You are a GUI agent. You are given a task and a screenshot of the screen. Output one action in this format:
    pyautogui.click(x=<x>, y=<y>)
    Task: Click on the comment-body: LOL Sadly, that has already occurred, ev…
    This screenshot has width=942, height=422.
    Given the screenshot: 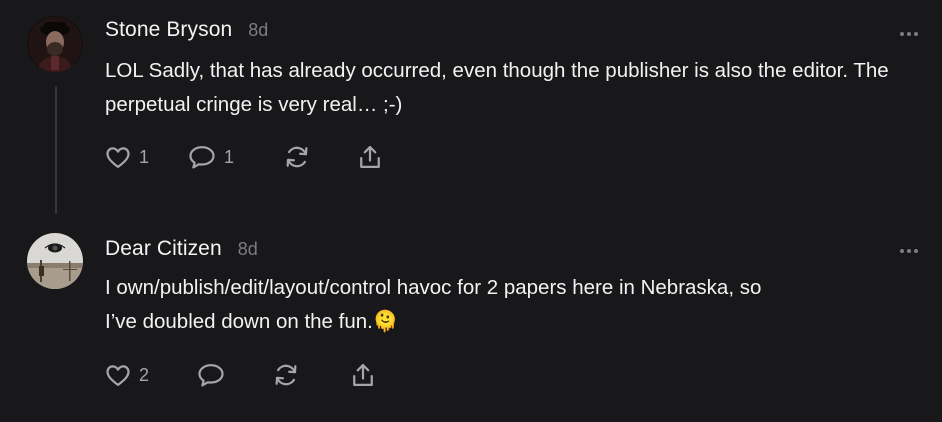 What is the action you would take?
    pyautogui.click(x=497, y=87)
    